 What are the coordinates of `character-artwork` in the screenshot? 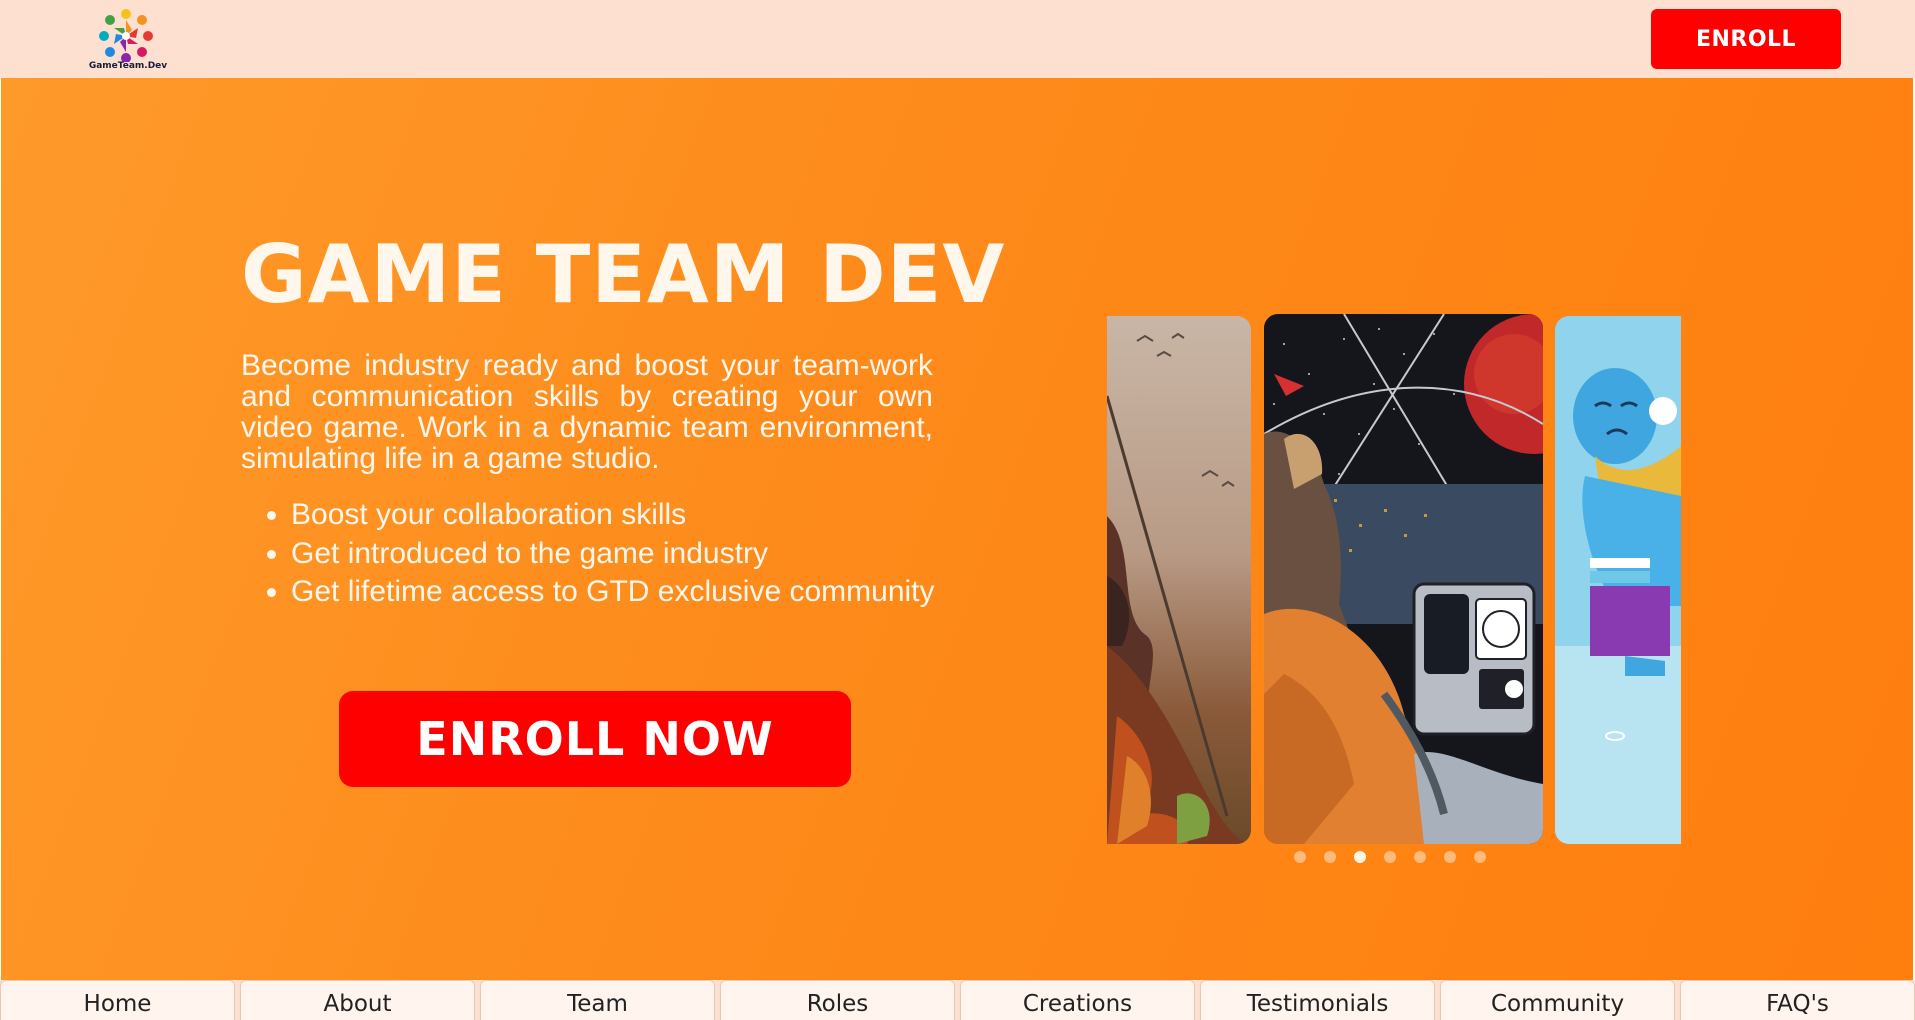 It's located at (1618, 580).